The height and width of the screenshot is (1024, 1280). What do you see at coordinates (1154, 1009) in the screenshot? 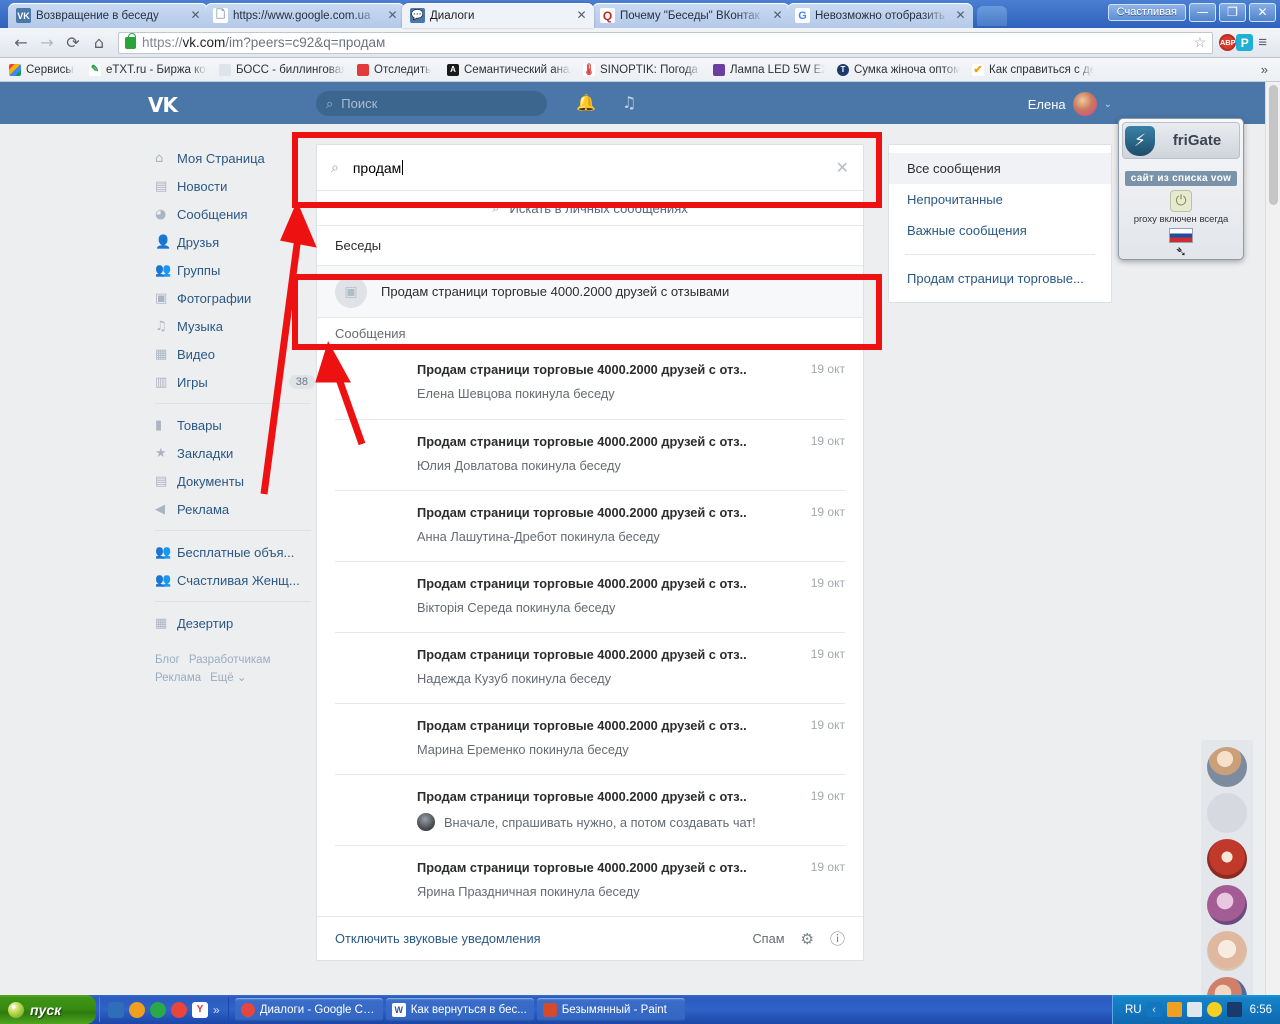
I see `volume-icon: ‹` at bounding box center [1154, 1009].